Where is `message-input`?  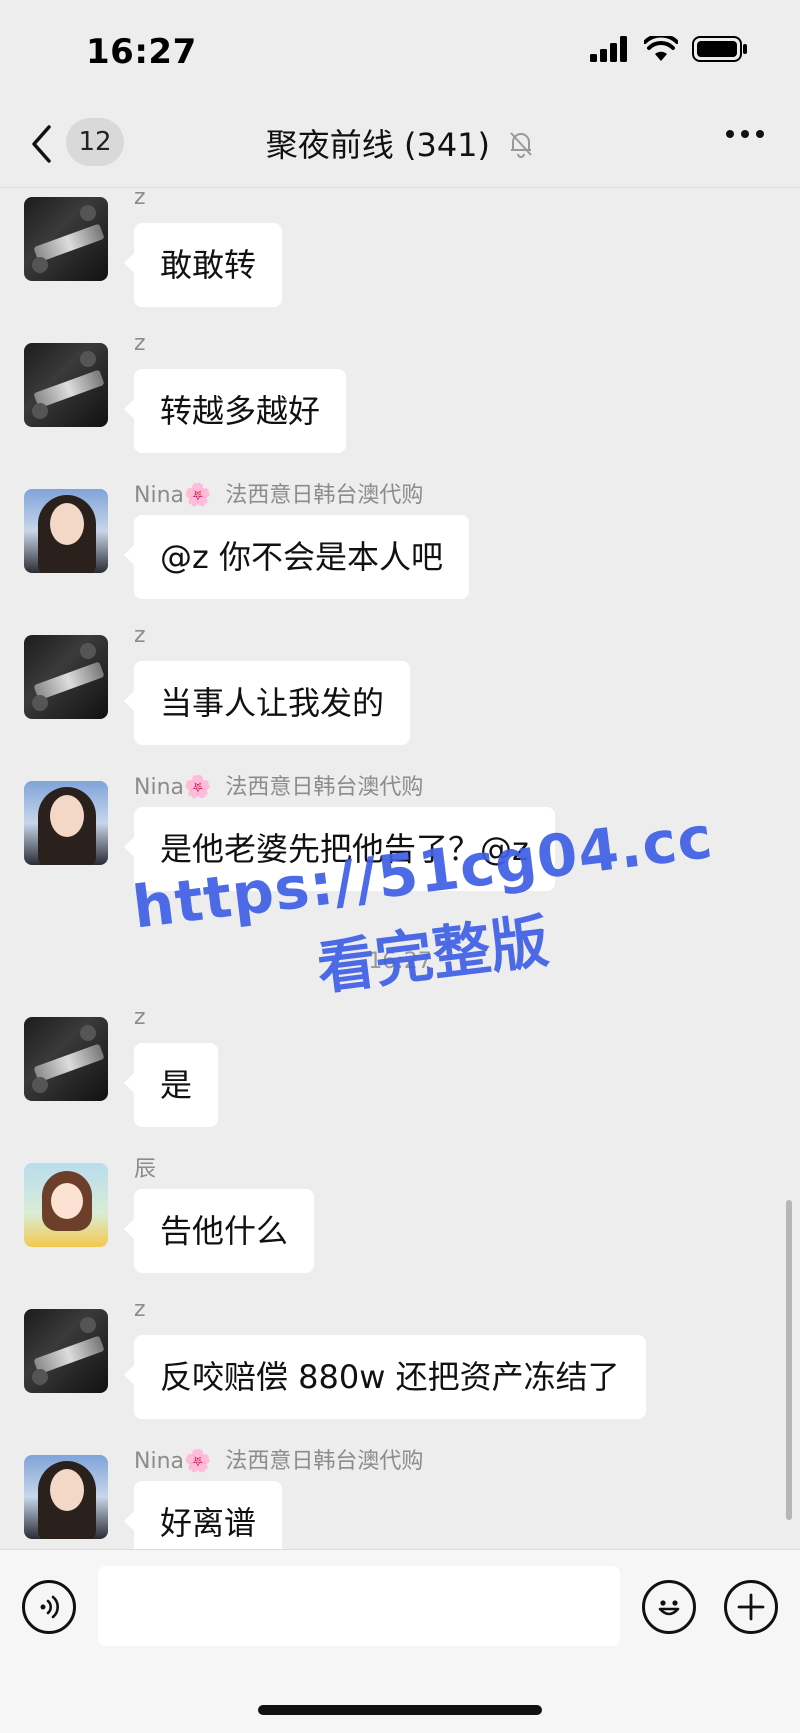
message-input is located at coordinates (359, 1606).